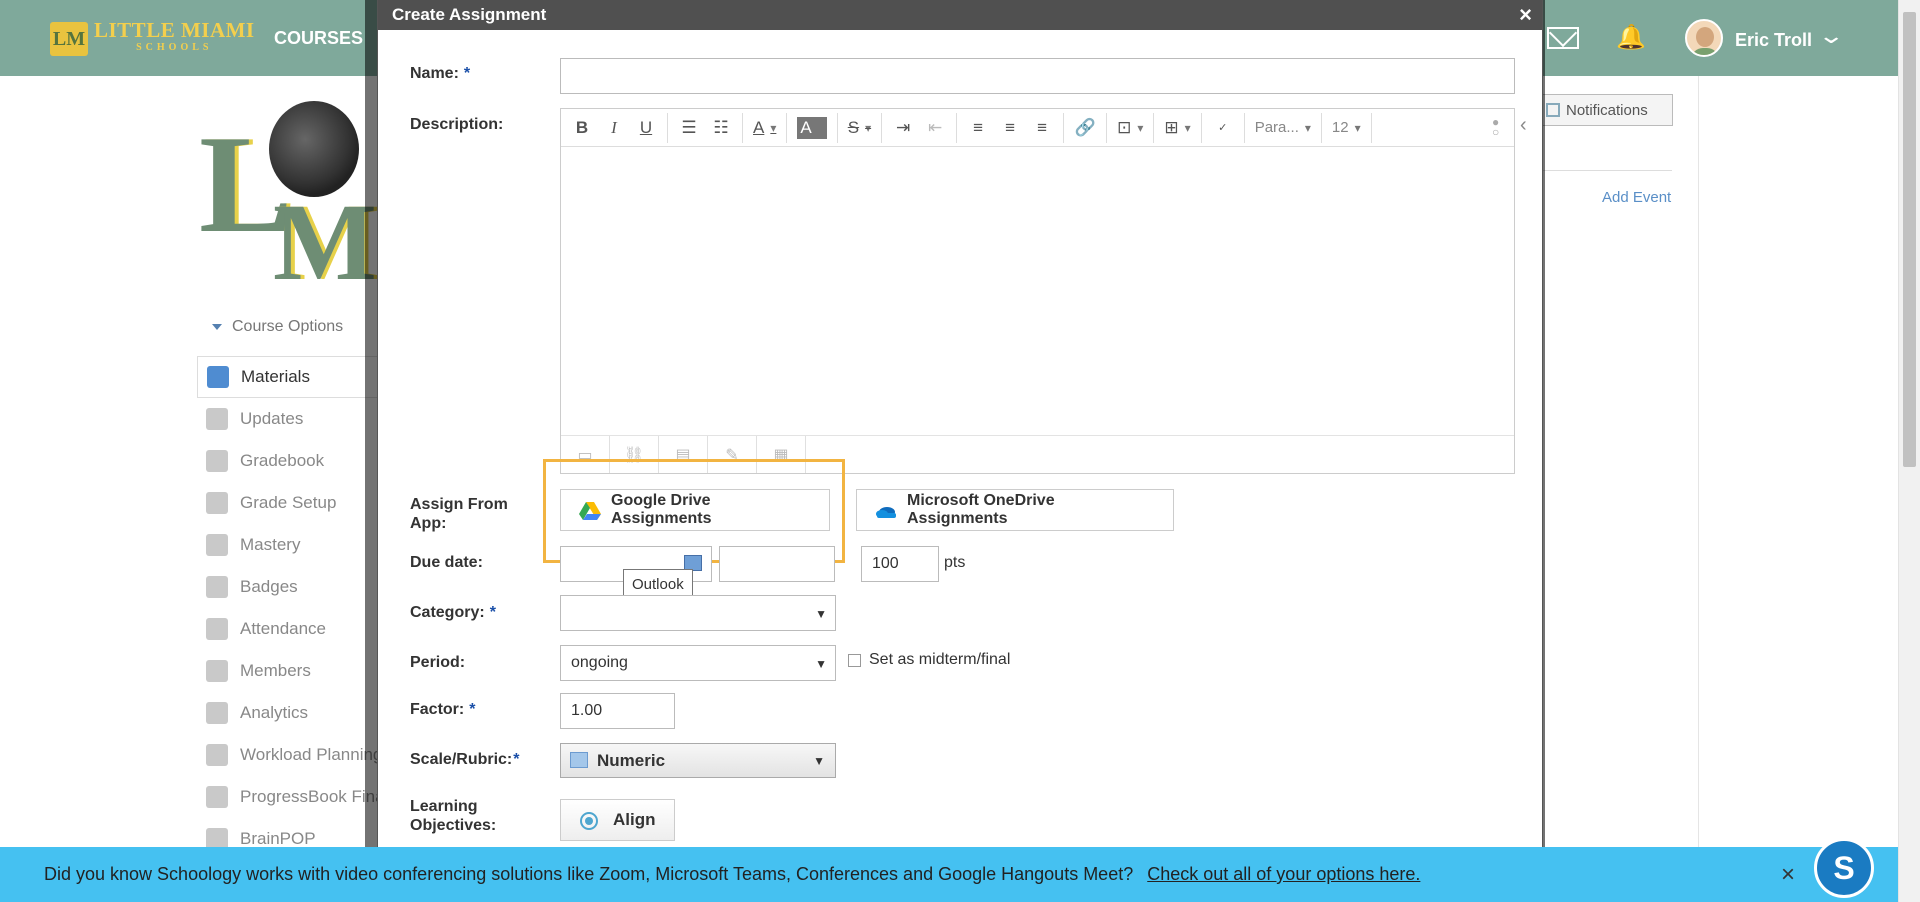  I want to click on align-center-icon: ≡, so click(1010, 128).